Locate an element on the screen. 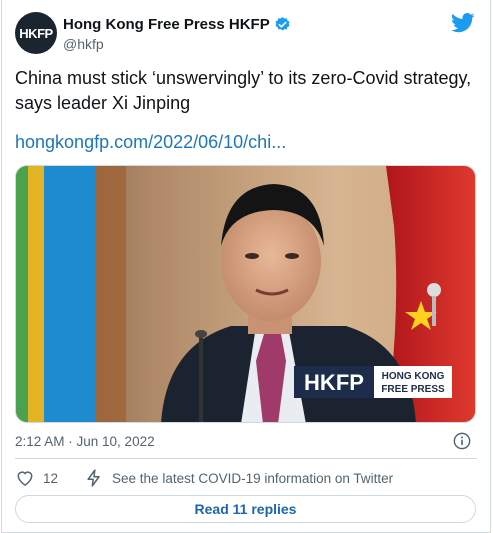  display-name: Hong Kong Free Press HKFP is located at coordinates (166, 24).